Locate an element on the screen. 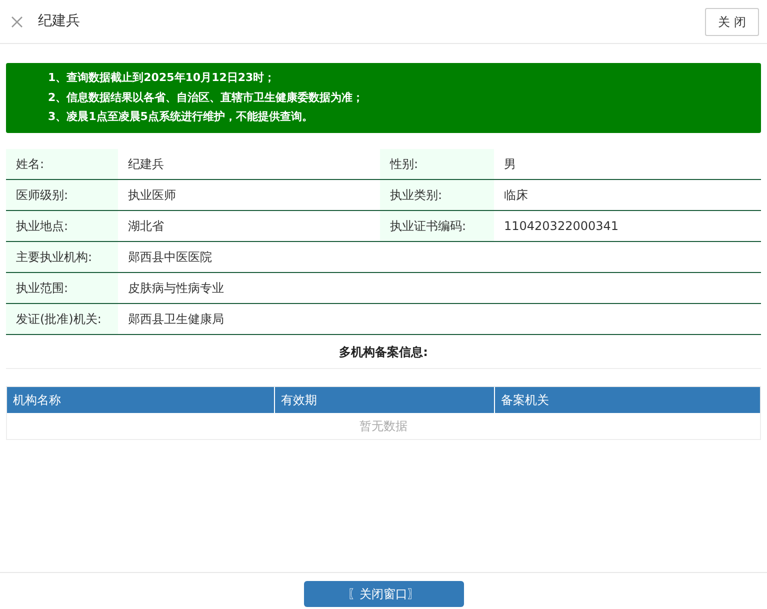 This screenshot has width=767, height=609. empty-message: 暂无数据 is located at coordinates (384, 426).